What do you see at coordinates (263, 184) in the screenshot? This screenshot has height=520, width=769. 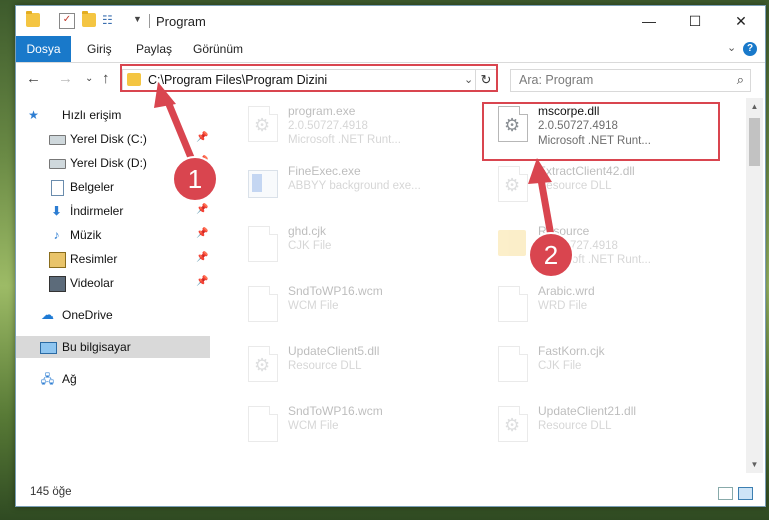 I see `application-icon` at bounding box center [263, 184].